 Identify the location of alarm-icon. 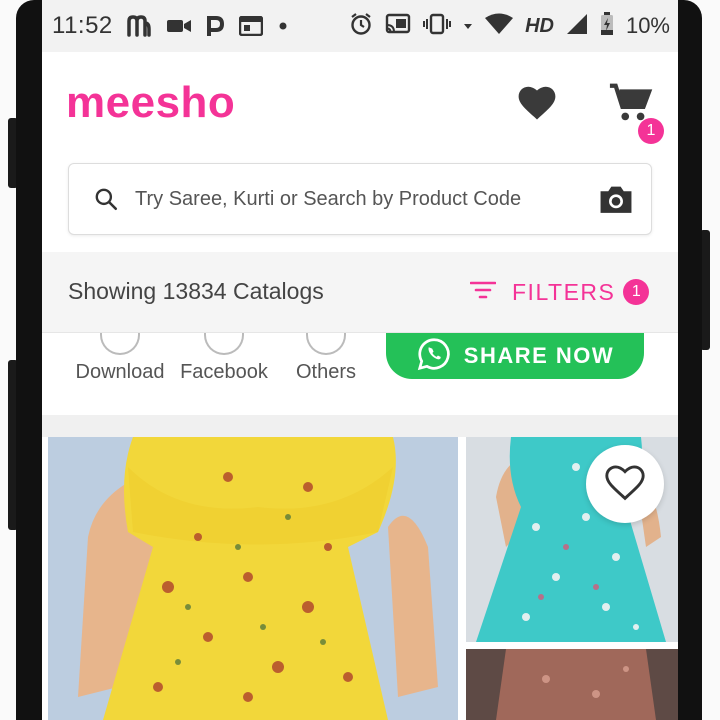
(361, 26).